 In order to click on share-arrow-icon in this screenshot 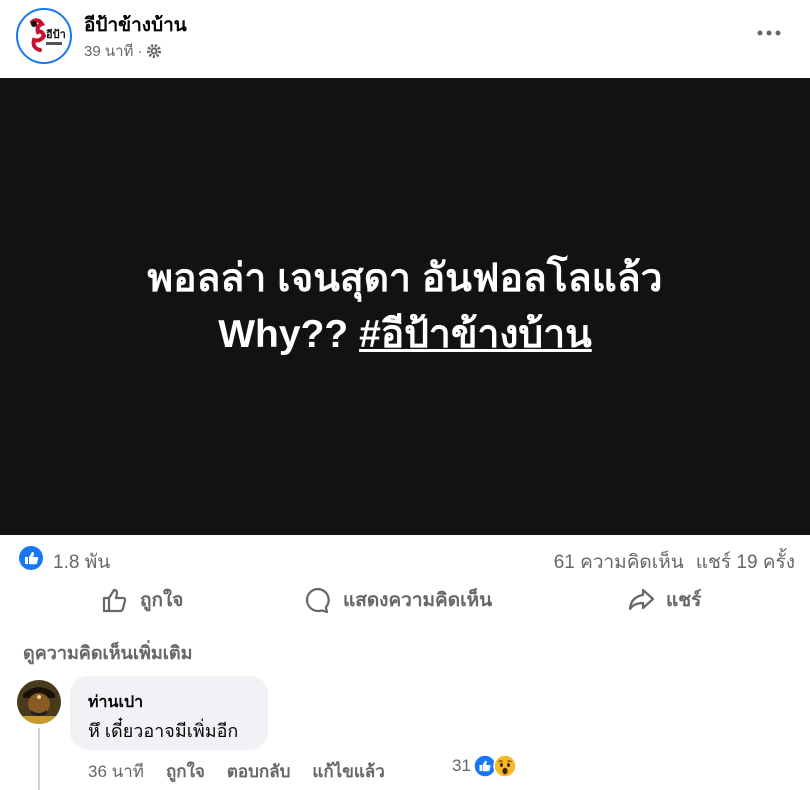, I will do `click(641, 599)`.